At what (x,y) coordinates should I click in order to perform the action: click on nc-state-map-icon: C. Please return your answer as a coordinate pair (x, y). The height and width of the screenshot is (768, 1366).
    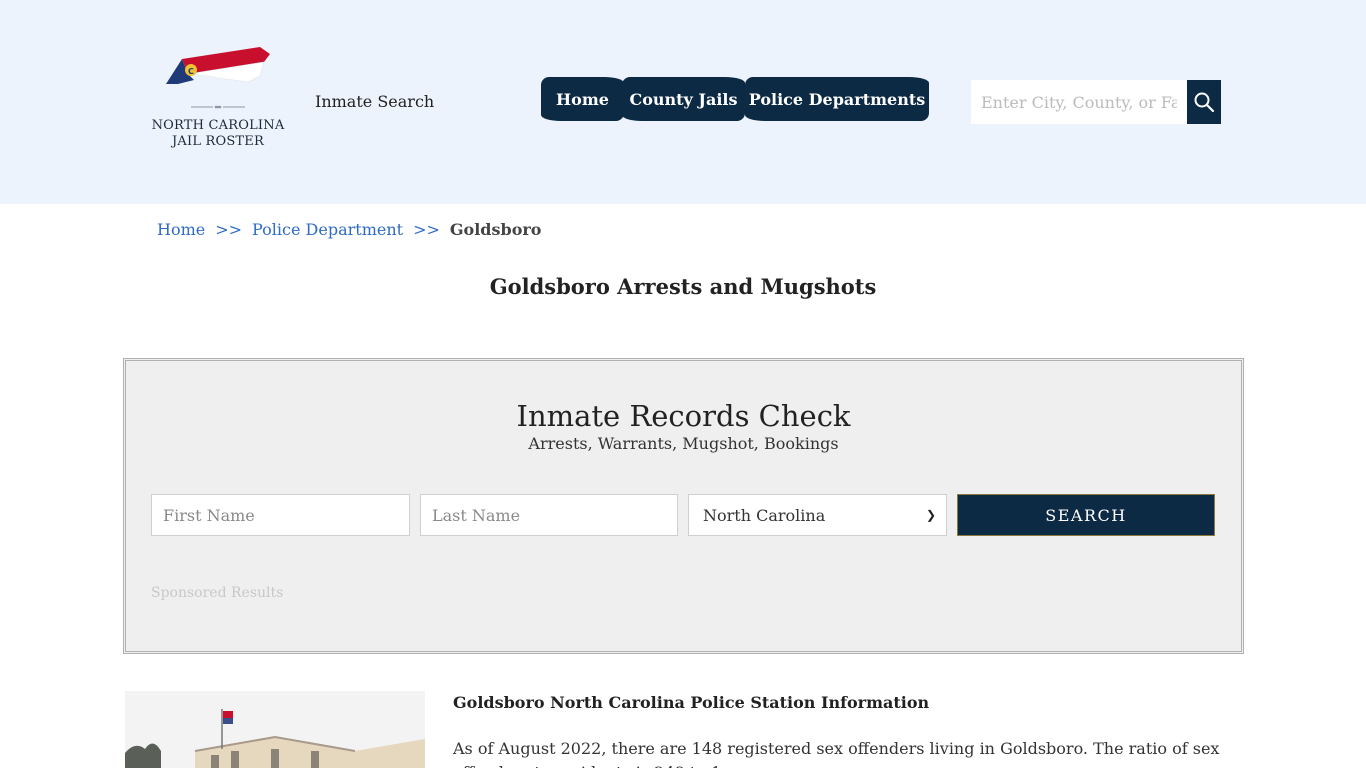
    Looking at the image, I should click on (218, 78).